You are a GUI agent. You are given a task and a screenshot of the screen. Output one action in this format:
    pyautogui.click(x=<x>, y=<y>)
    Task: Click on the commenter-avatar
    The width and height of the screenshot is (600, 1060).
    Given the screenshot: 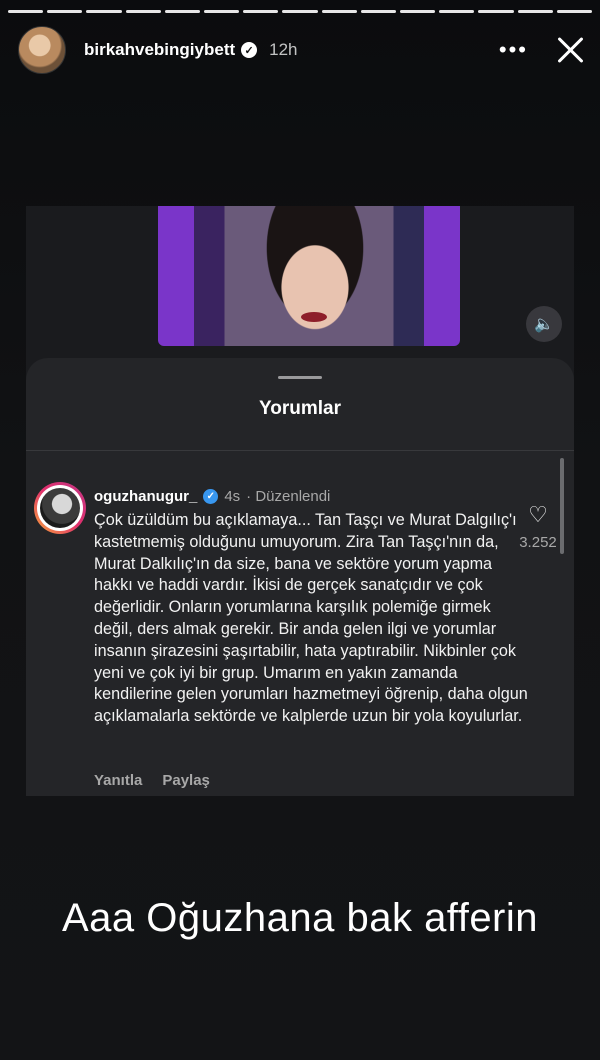 What is the action you would take?
    pyautogui.click(x=60, y=508)
    